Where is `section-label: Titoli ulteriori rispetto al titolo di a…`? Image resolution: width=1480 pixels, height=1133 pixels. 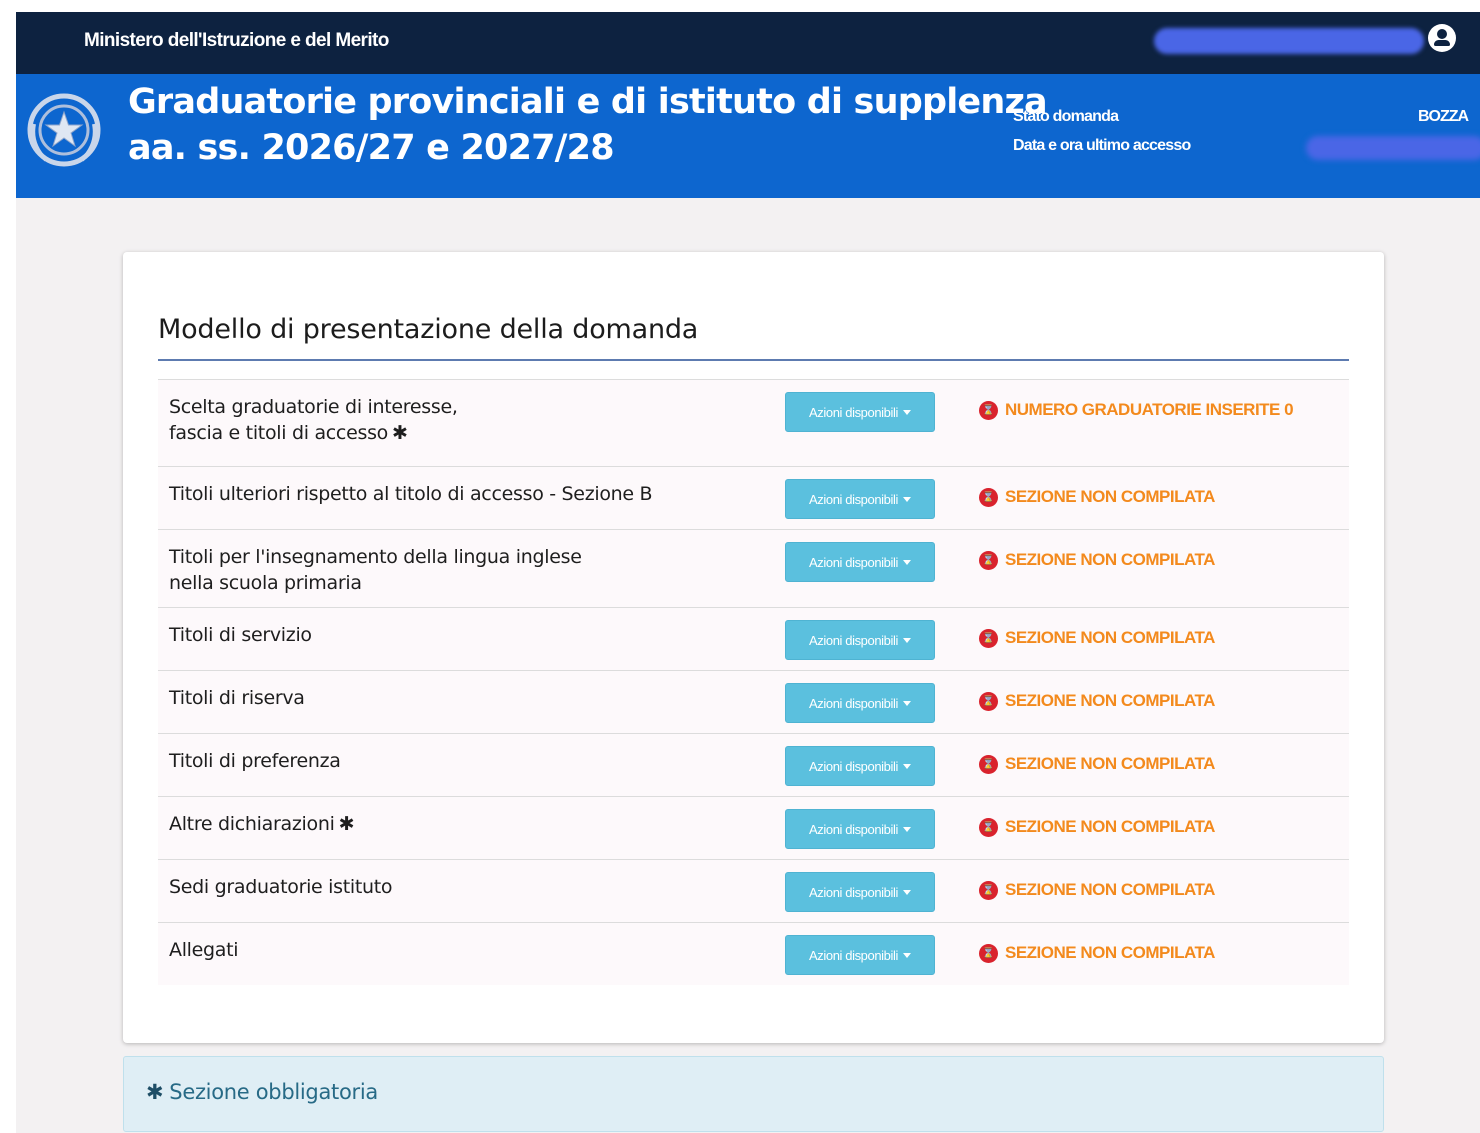 section-label: Titoli ulteriori rispetto al titolo di a… is located at coordinates (449, 494).